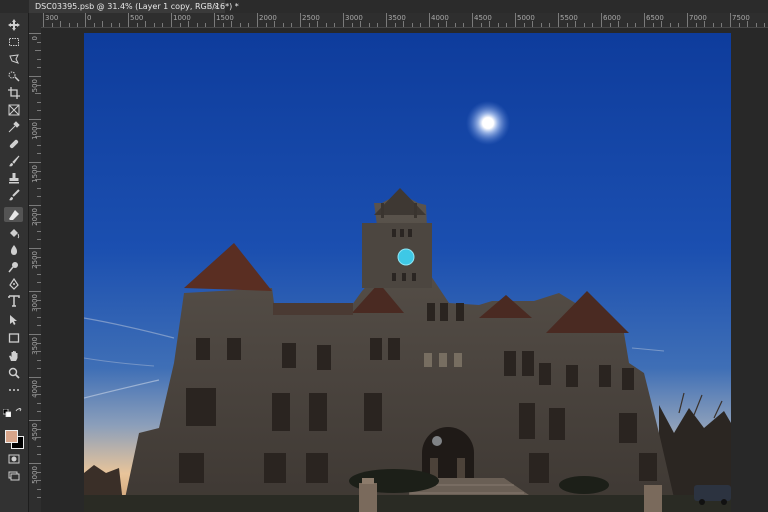 The height and width of the screenshot is (512, 768). I want to click on lasso-tool-icon, so click(13, 58).